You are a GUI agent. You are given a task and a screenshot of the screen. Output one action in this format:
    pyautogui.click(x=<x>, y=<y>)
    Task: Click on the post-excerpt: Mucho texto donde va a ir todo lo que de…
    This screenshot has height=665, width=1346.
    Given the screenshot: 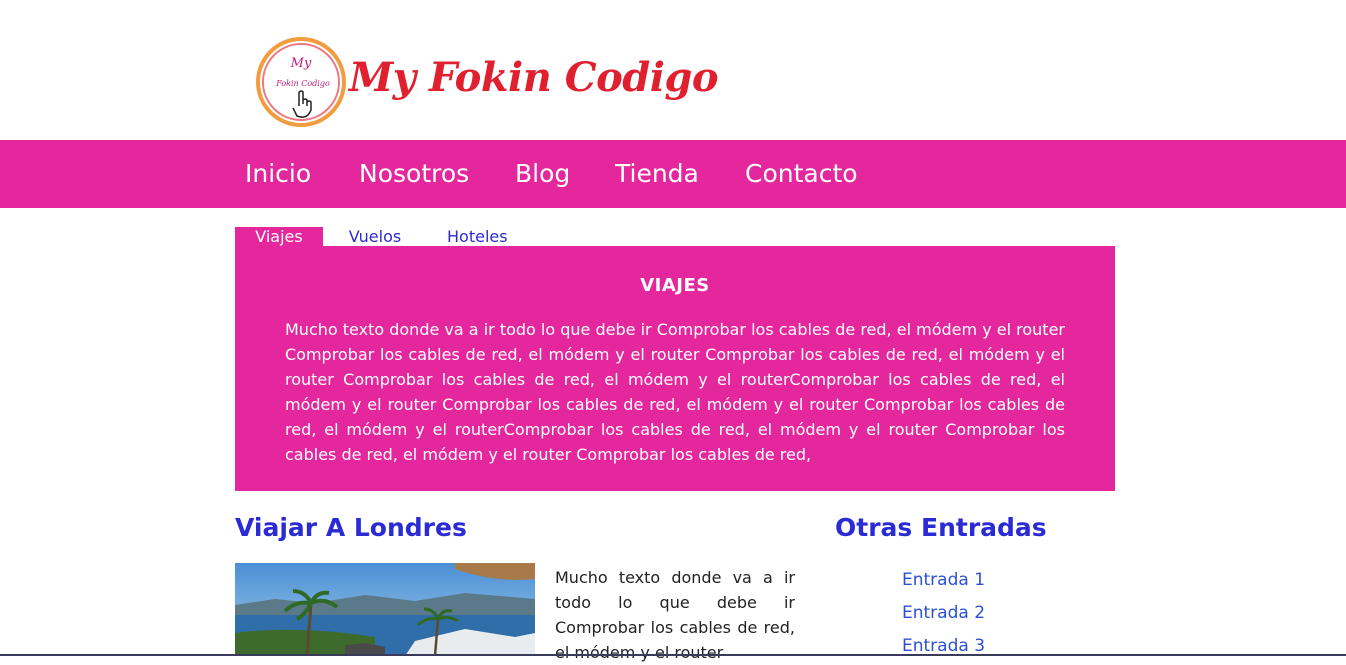 What is the action you would take?
    pyautogui.click(x=675, y=615)
    